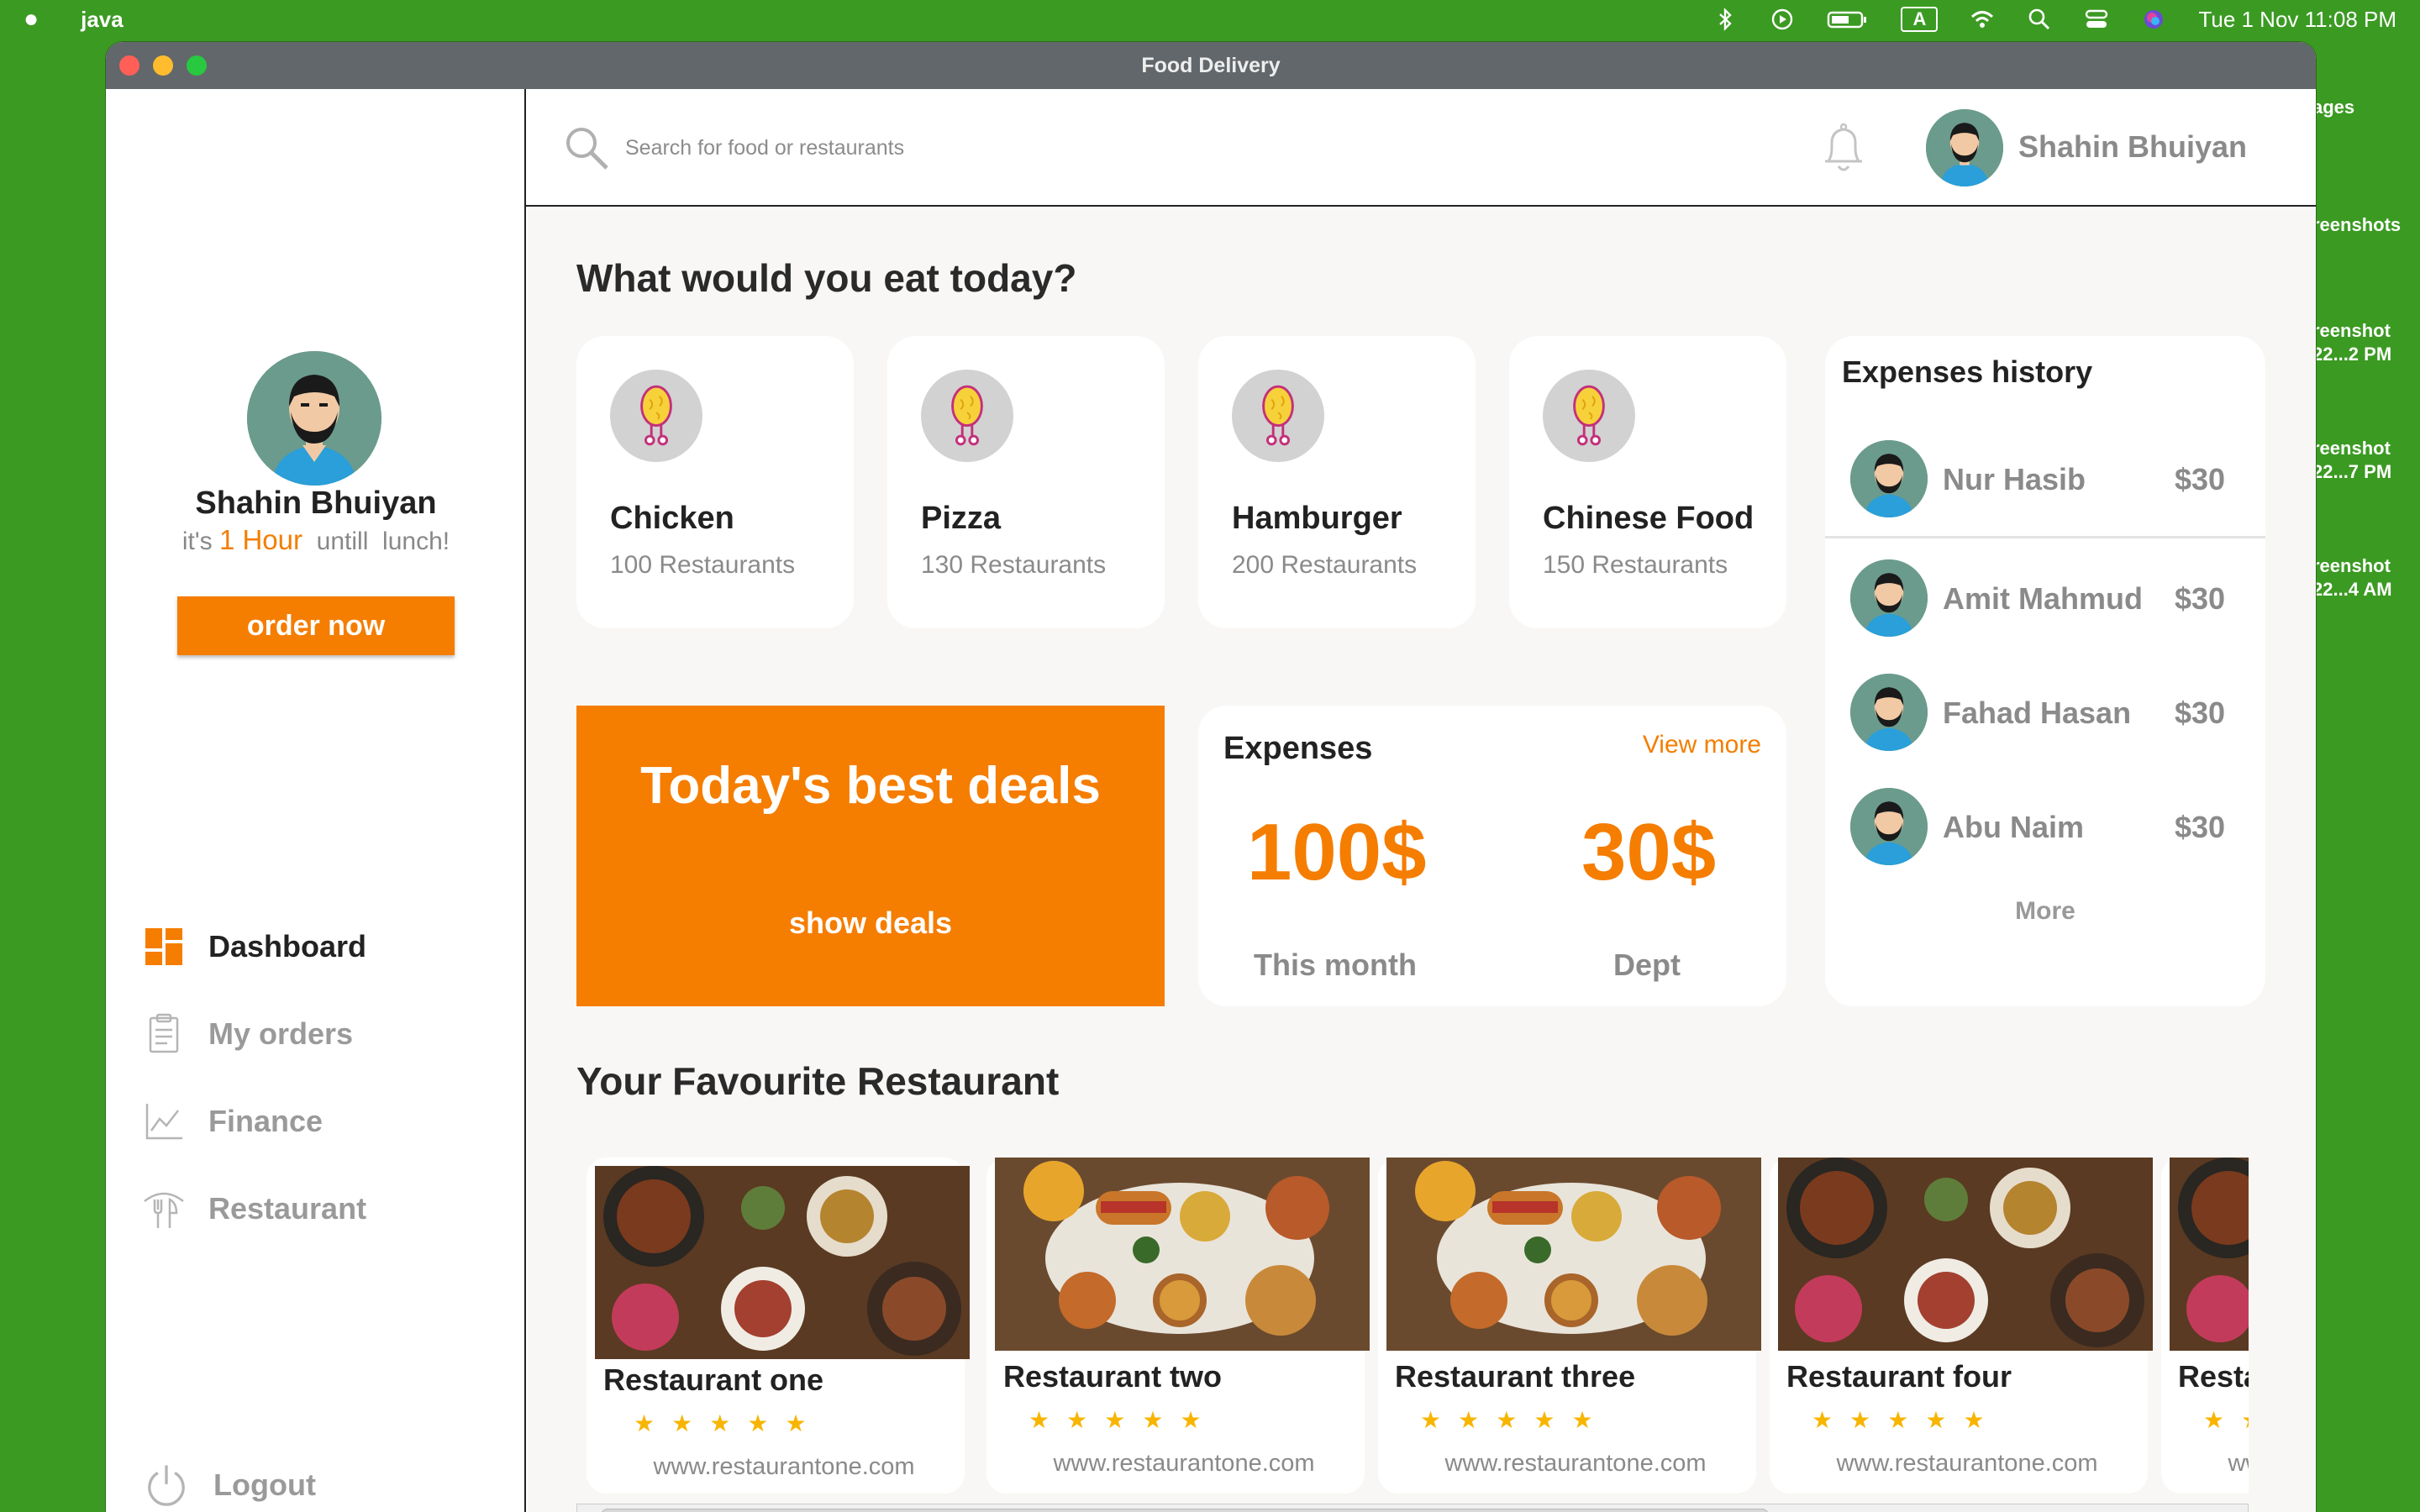 The height and width of the screenshot is (1512, 2420). I want to click on category-card-pizza: Pizza 130 Restaurants, so click(1026, 482).